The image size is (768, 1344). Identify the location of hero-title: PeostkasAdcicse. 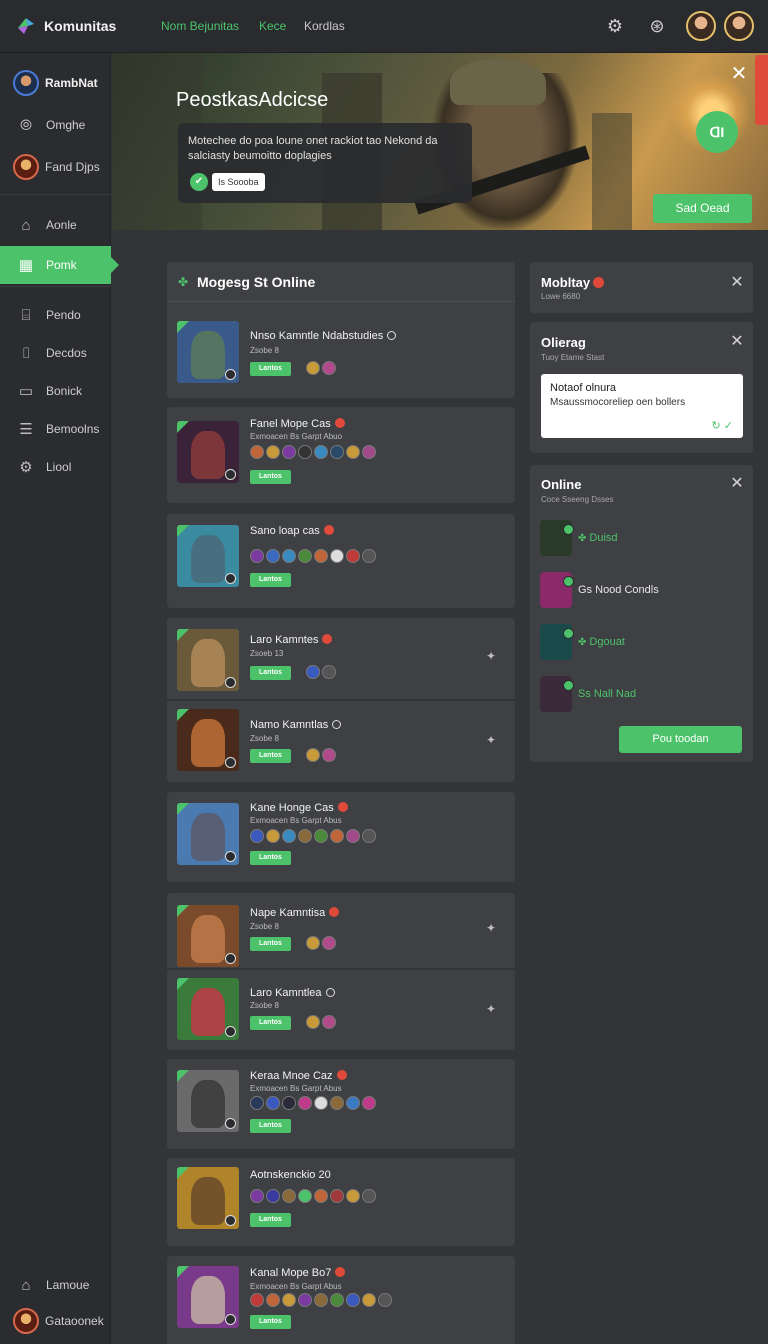
(252, 100).